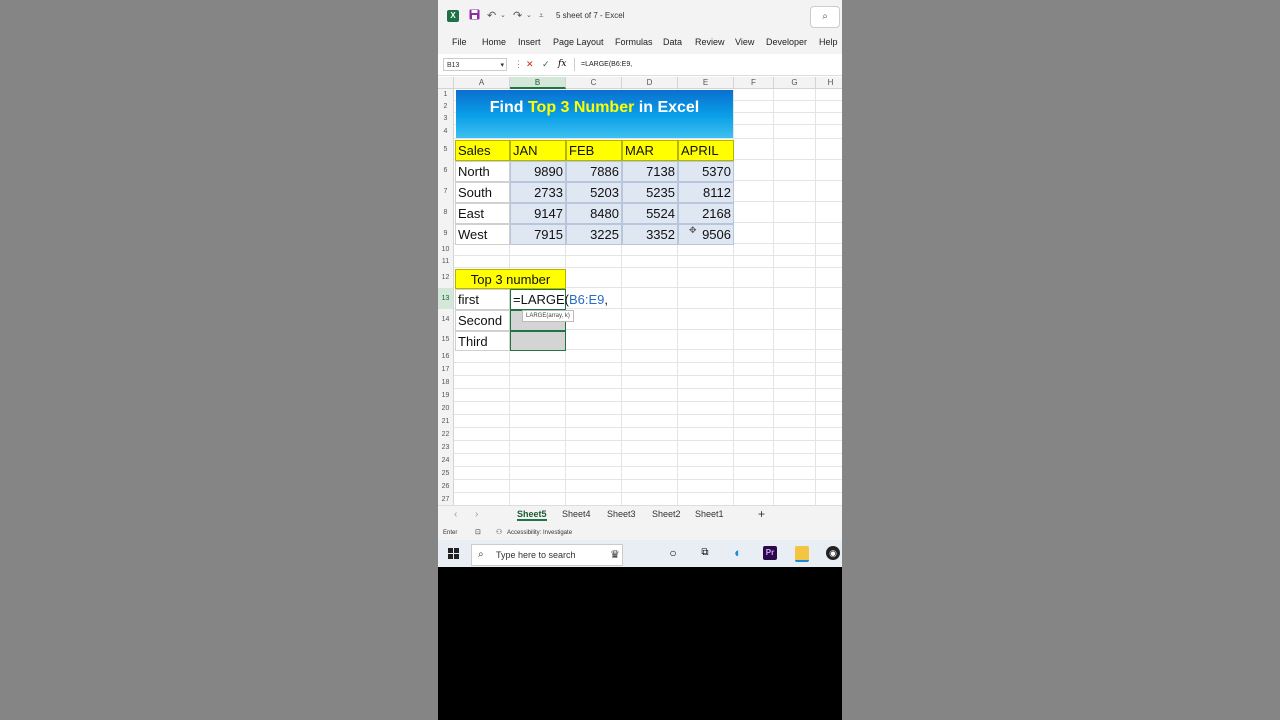 This screenshot has width=1280, height=720. I want to click on top3-header: Top 3 number, so click(510, 279).